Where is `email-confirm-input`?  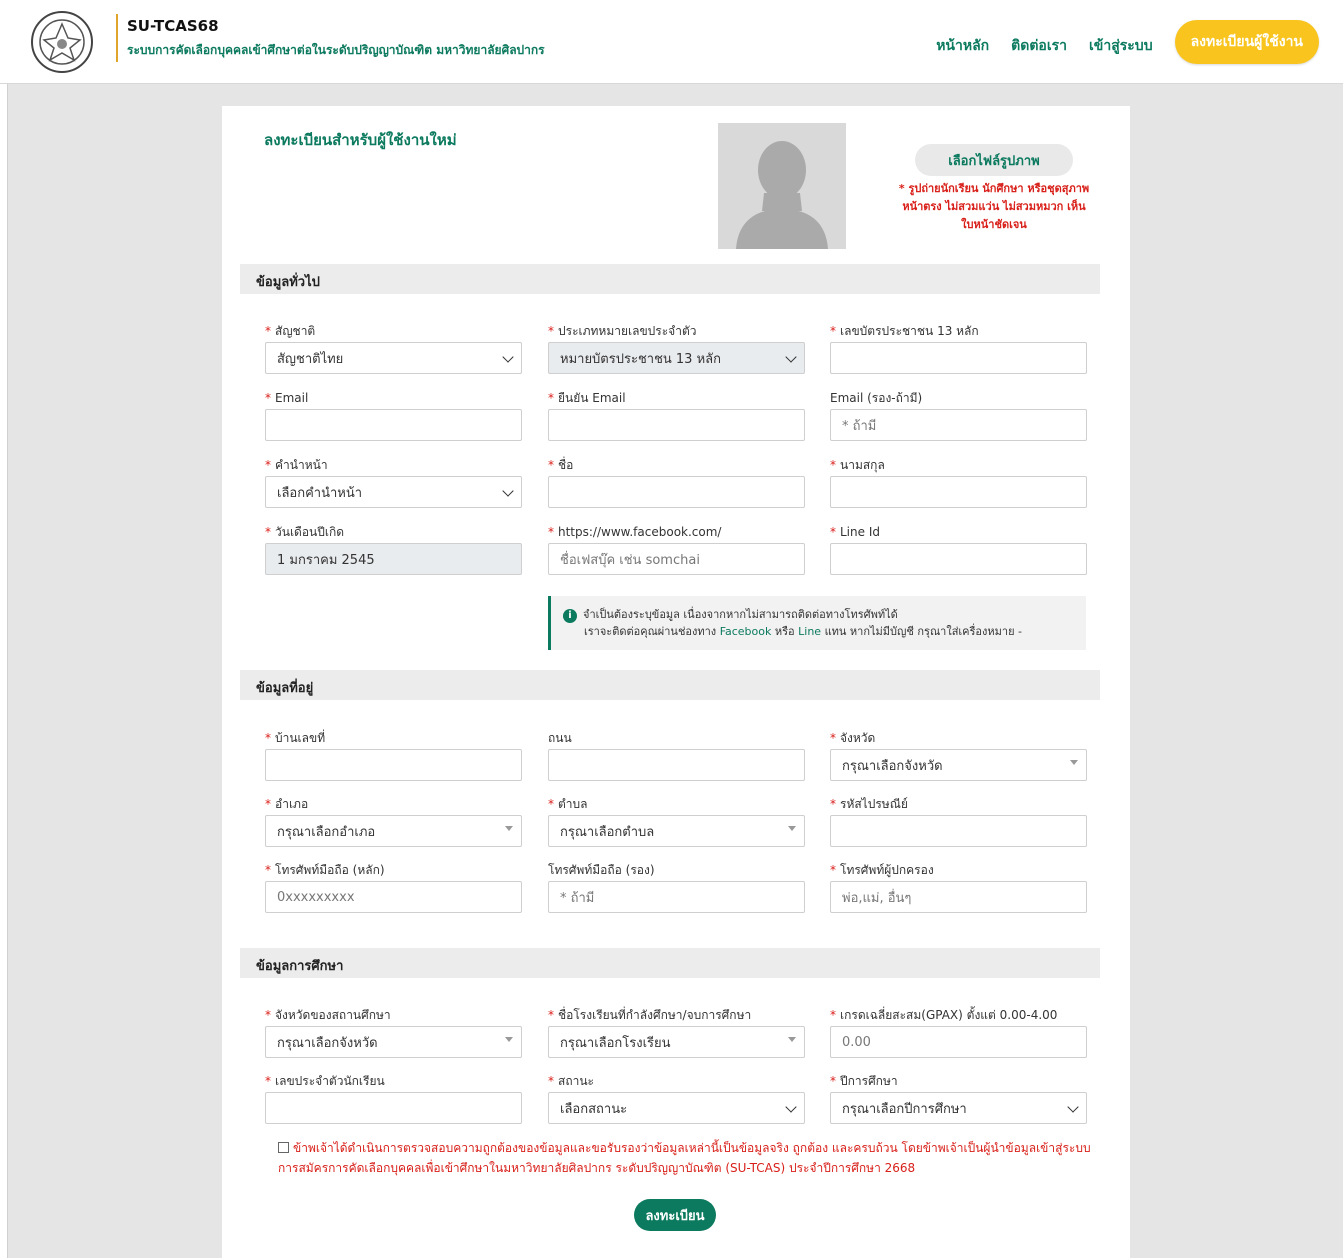 email-confirm-input is located at coordinates (676, 425).